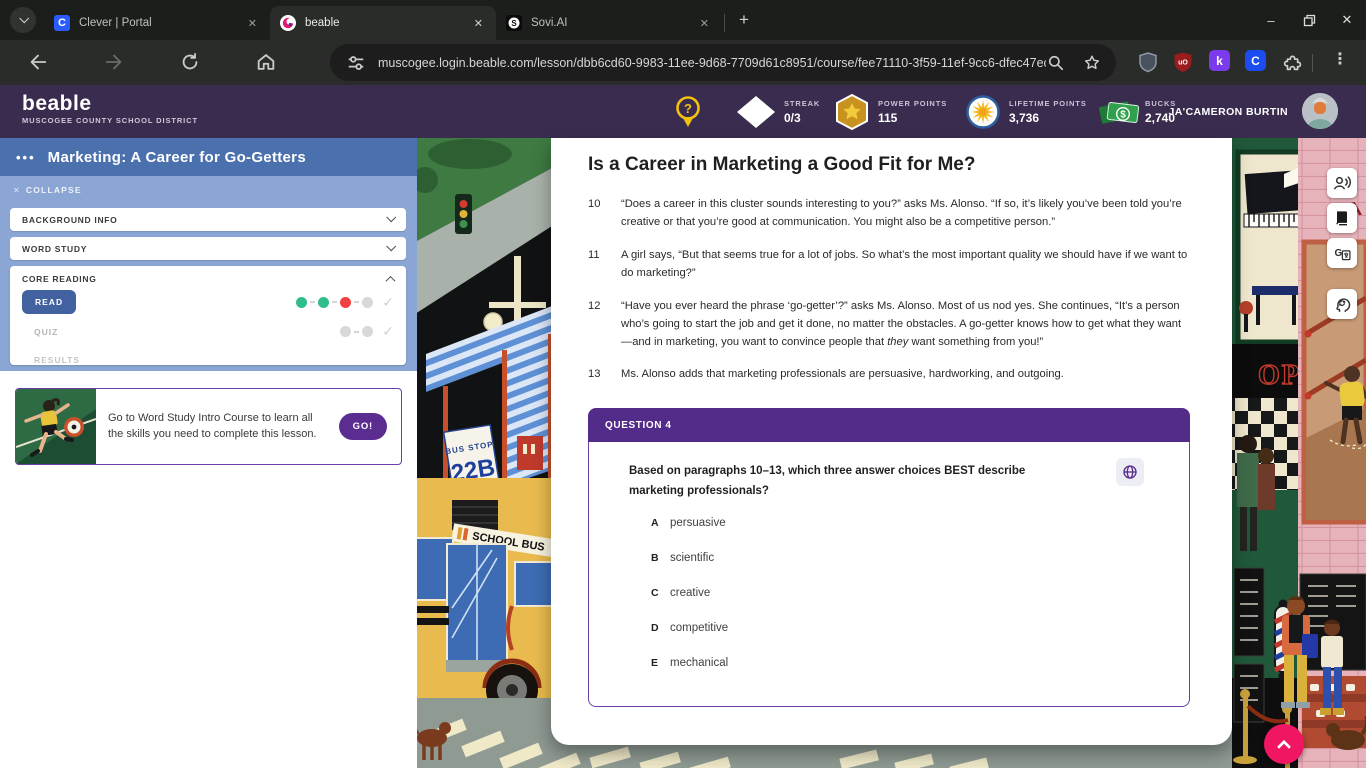  What do you see at coordinates (849, 628) in the screenshot?
I see `choice-d: D competitive` at bounding box center [849, 628].